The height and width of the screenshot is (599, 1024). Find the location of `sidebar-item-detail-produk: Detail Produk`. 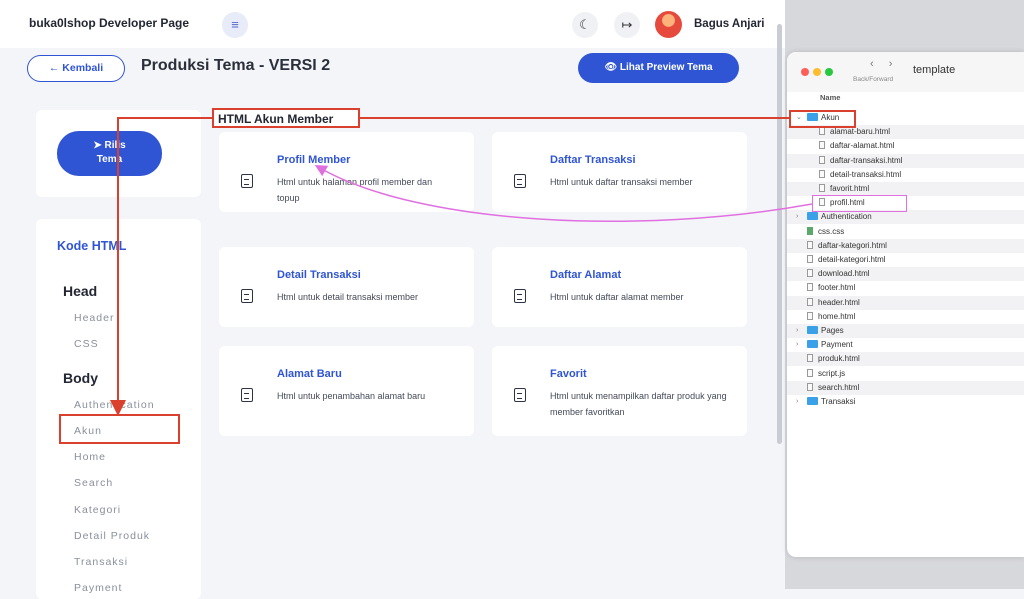

sidebar-item-detail-produk: Detail Produk is located at coordinates (112, 536).